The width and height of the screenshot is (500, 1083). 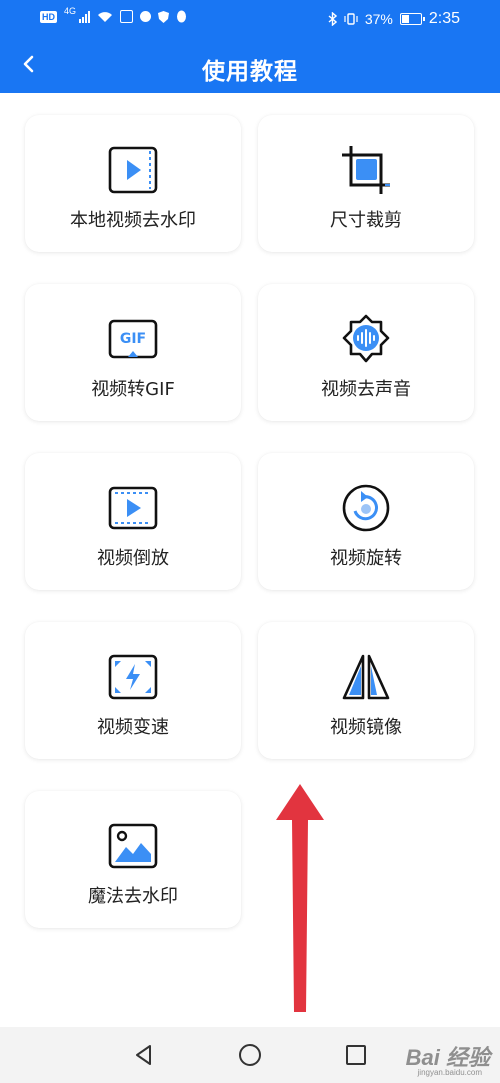 What do you see at coordinates (133, 896) in the screenshot?
I see `tutorial-label: 魔法去水印` at bounding box center [133, 896].